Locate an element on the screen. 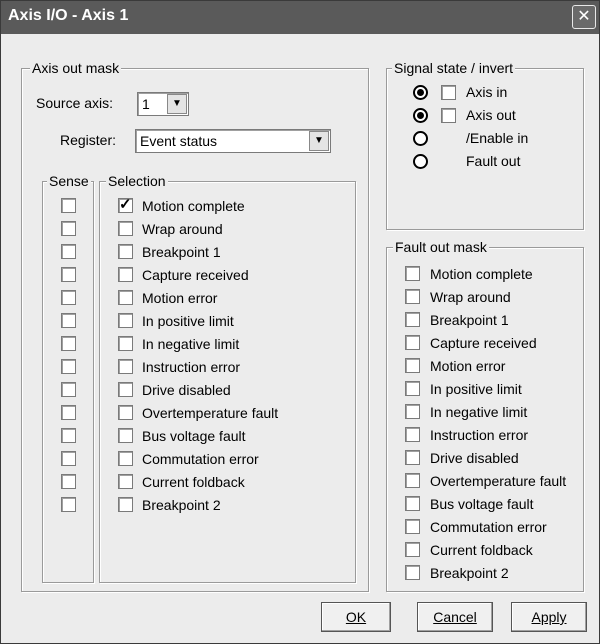 The image size is (600, 644). fault-item: Motion complete is located at coordinates (484, 274).